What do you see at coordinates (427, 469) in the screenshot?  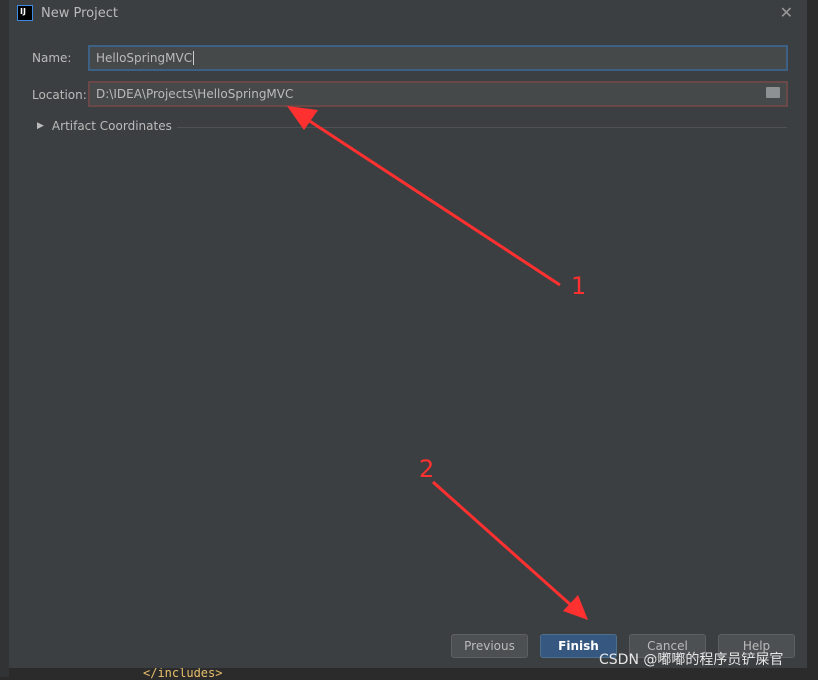 I see `annotation-label-2: 2` at bounding box center [427, 469].